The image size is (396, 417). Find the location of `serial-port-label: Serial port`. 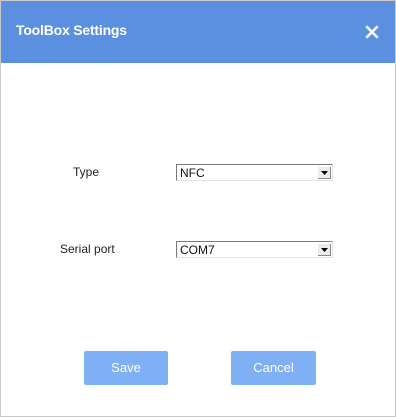

serial-port-label: Serial port is located at coordinates (87, 249).